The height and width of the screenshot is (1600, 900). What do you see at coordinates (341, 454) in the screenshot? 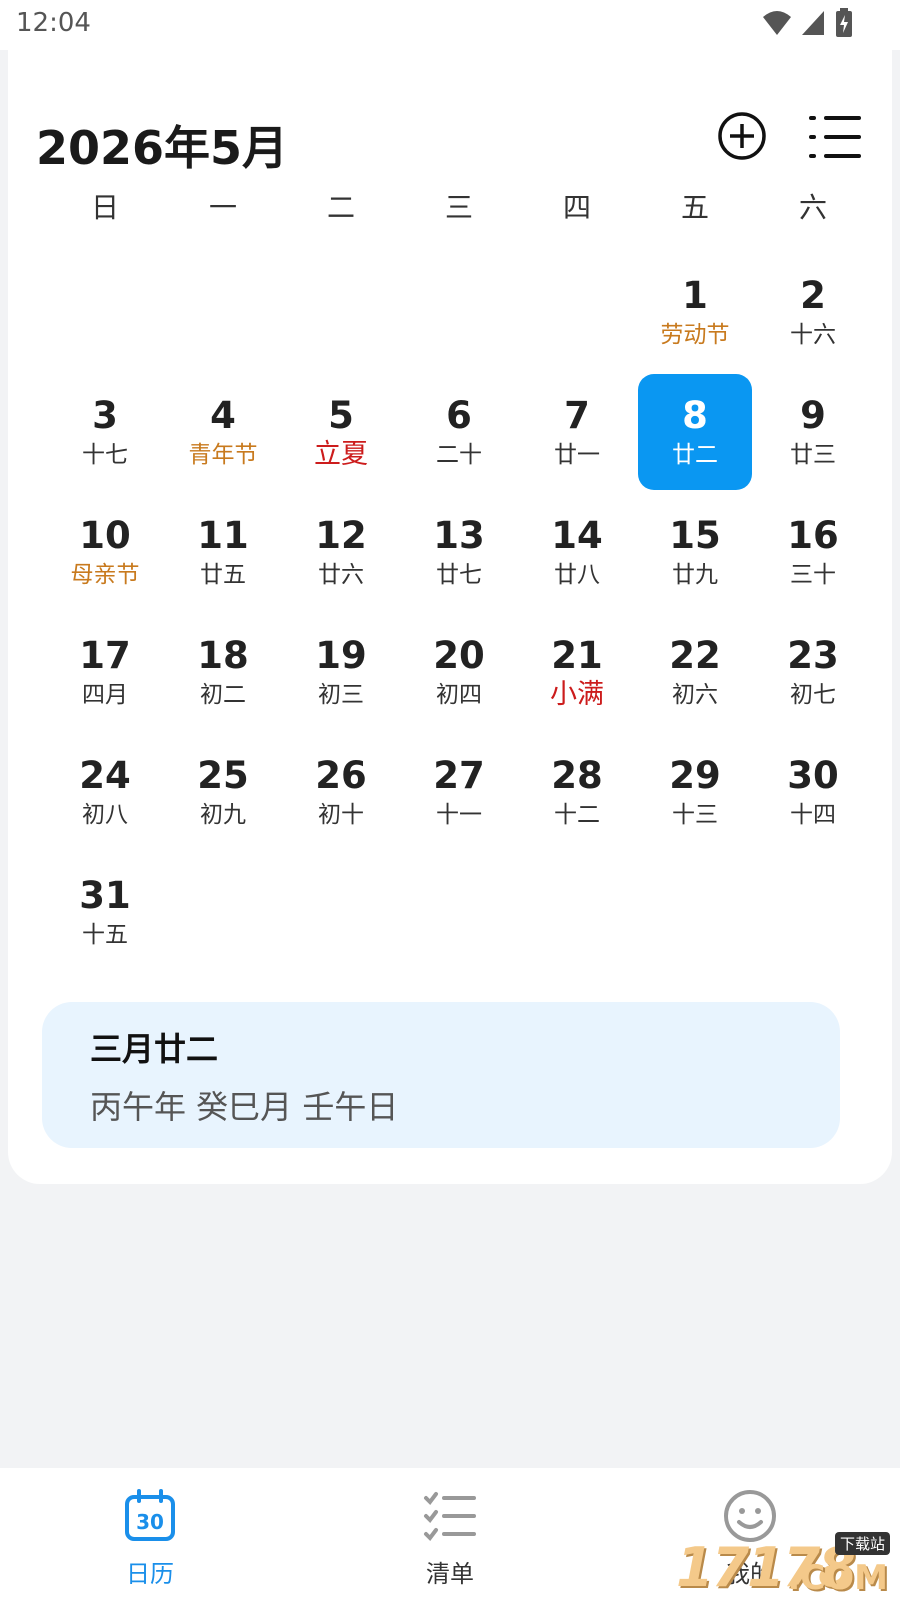
I see `lunar-label: 立夏` at bounding box center [341, 454].